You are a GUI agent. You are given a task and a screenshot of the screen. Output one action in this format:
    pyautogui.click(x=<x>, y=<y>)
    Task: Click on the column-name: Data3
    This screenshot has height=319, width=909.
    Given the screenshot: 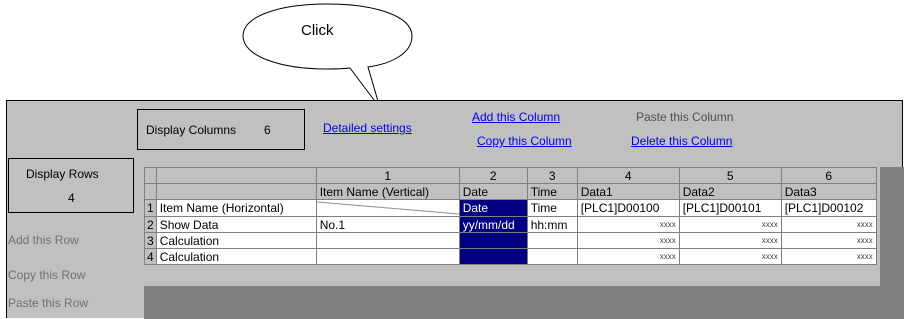 What is the action you would take?
    pyautogui.click(x=828, y=191)
    